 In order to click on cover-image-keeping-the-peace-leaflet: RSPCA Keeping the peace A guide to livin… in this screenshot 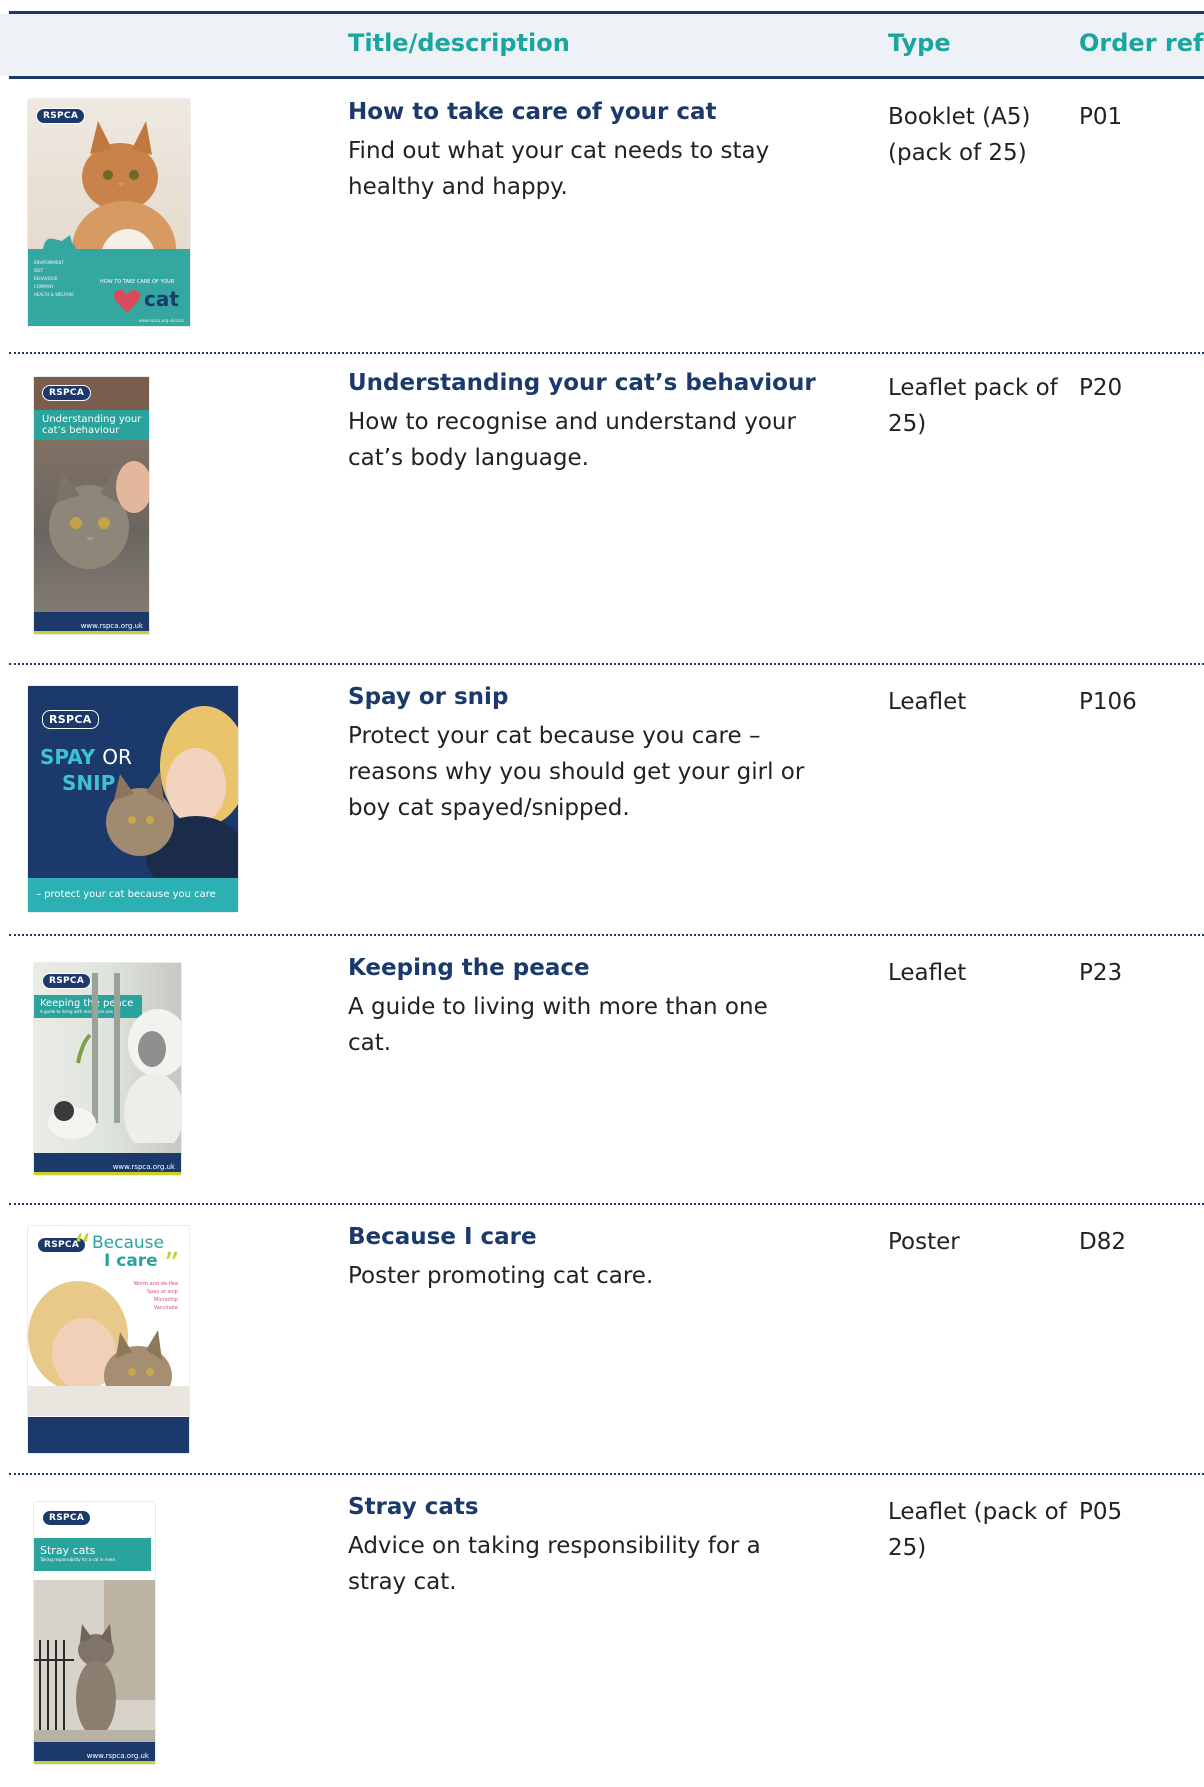, I will do `click(107, 1069)`.